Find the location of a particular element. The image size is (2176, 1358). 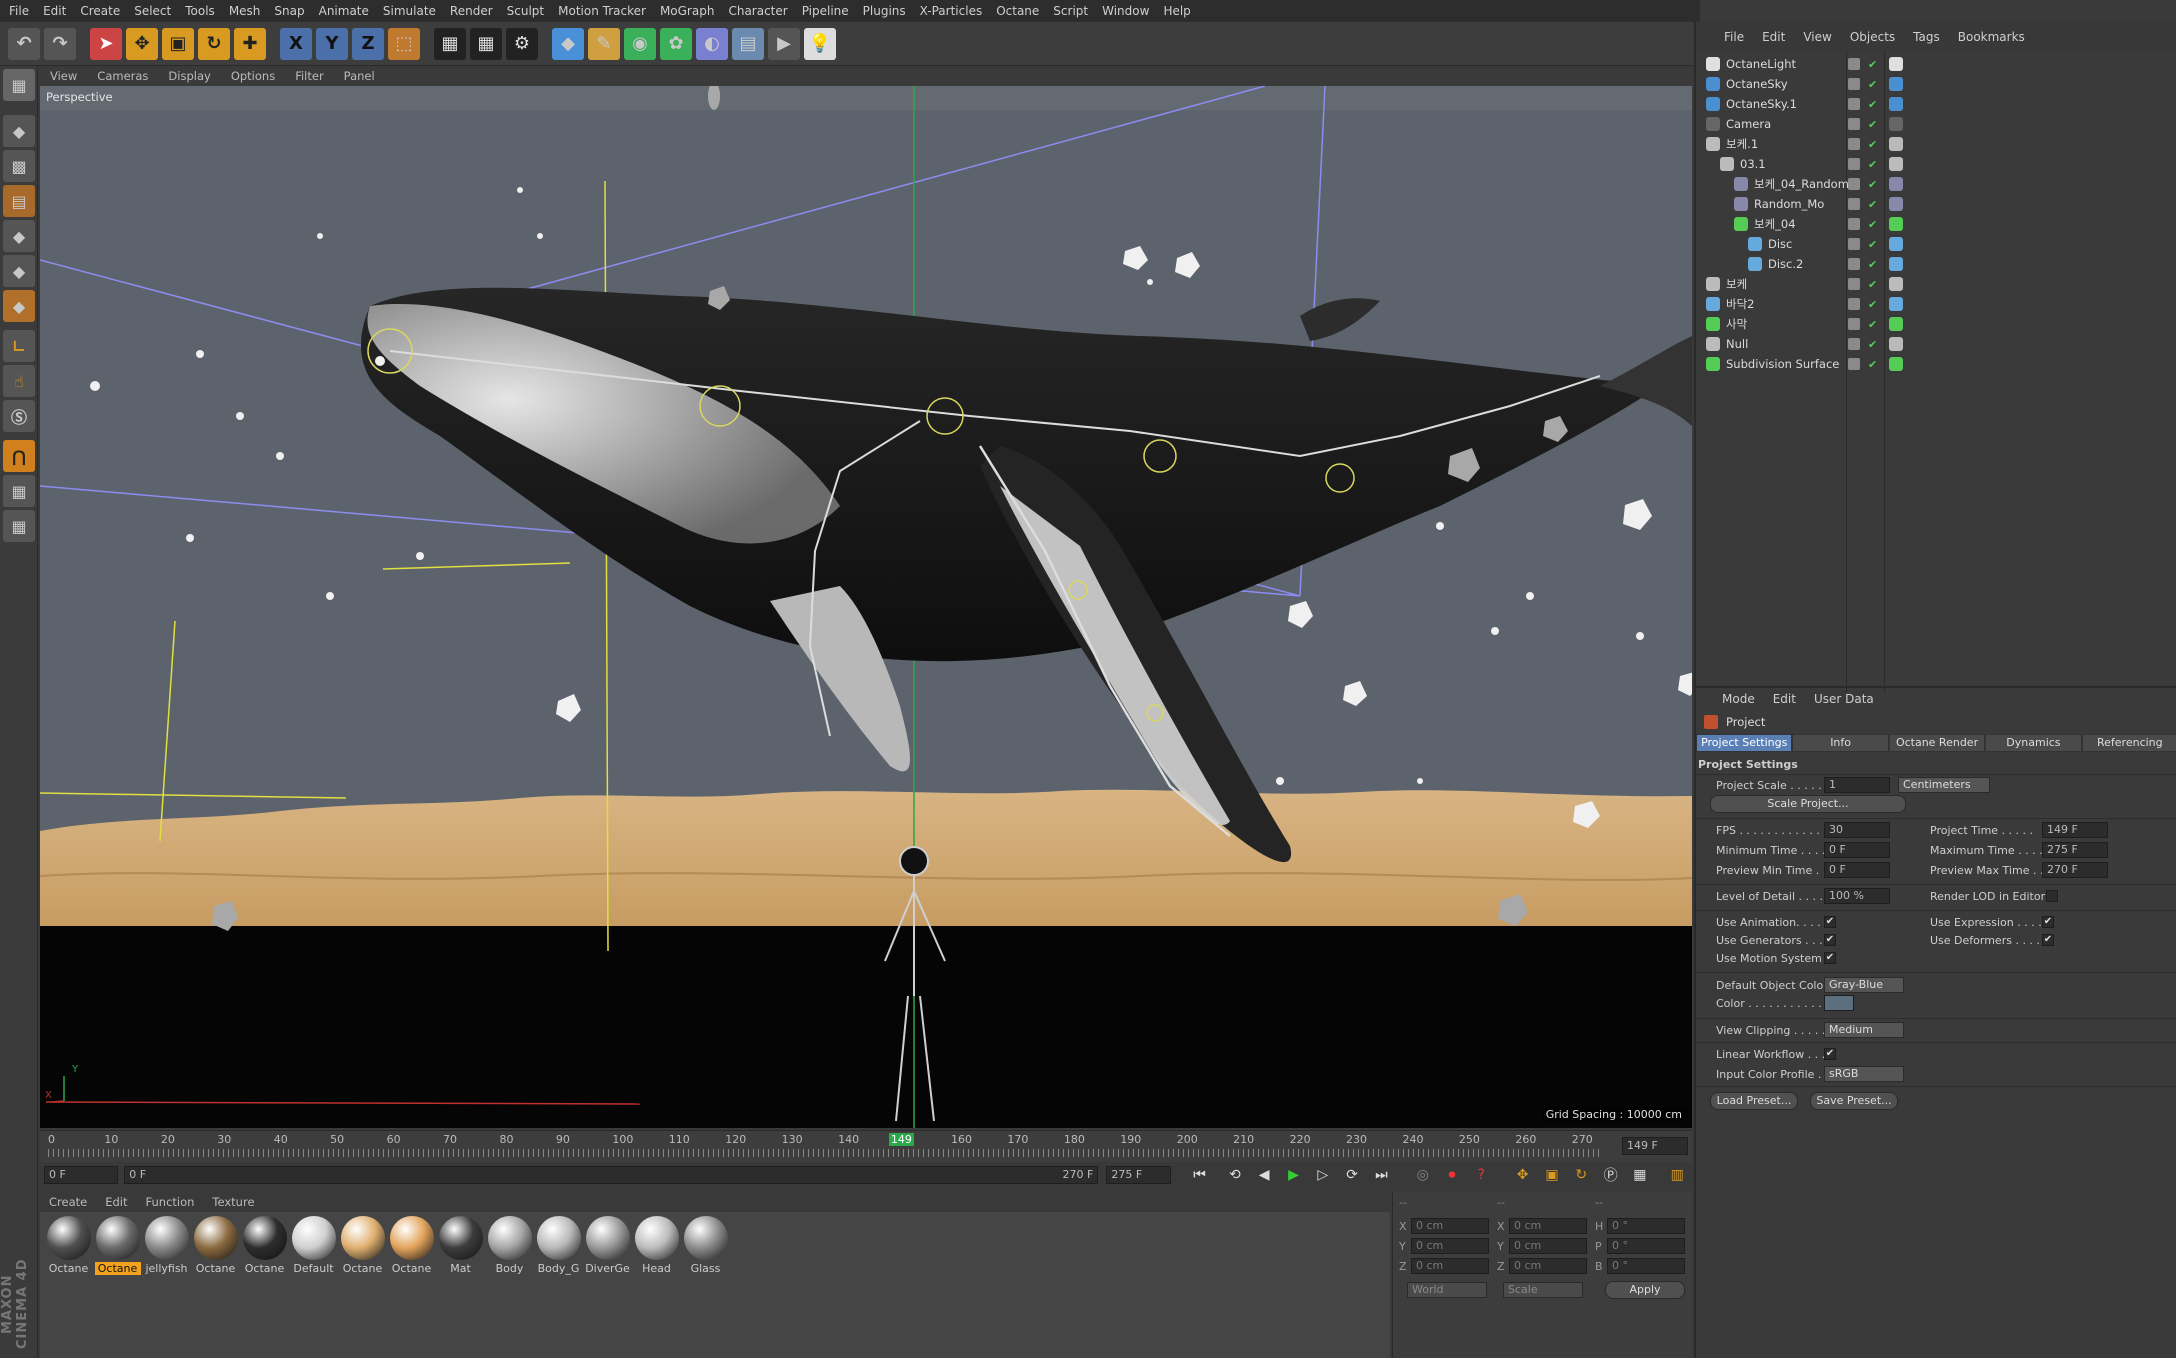

material-menu-texture: Texture is located at coordinates (233, 1202).